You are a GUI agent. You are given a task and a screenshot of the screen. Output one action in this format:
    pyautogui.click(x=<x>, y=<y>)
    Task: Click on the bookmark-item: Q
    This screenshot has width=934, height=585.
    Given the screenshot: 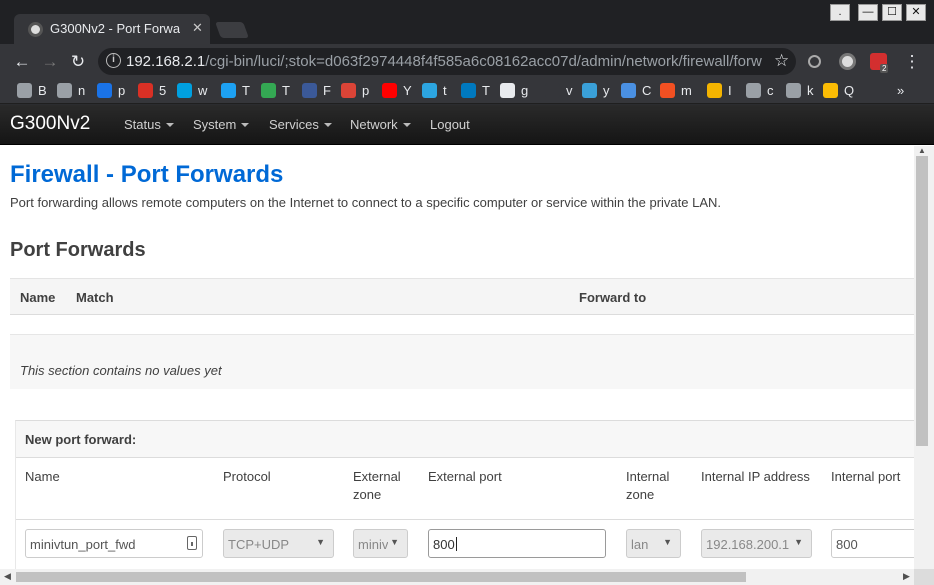 What is the action you would take?
    pyautogui.click(x=838, y=91)
    